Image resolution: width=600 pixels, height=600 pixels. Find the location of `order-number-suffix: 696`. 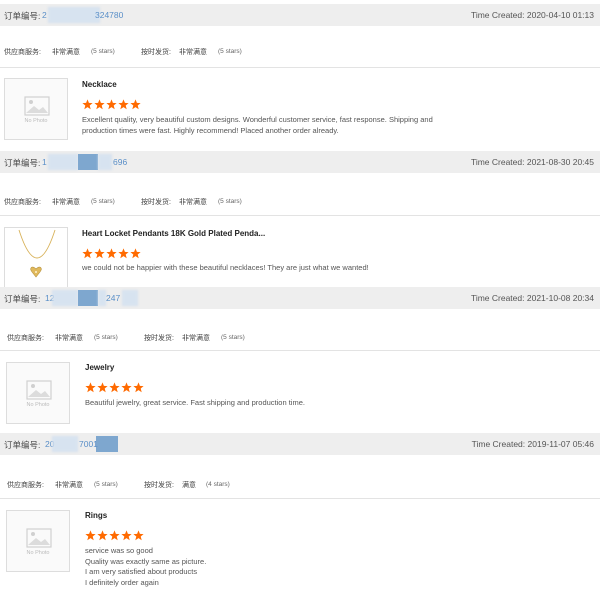

order-number-suffix: 696 is located at coordinates (120, 162).